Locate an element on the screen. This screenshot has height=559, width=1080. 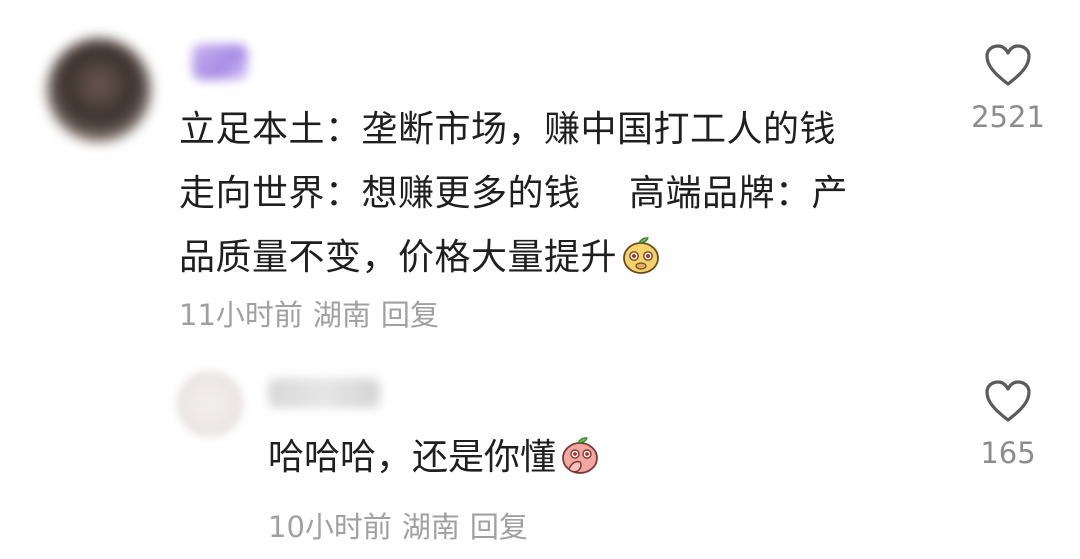
comment-time: 11小时前 is located at coordinates (241, 315).